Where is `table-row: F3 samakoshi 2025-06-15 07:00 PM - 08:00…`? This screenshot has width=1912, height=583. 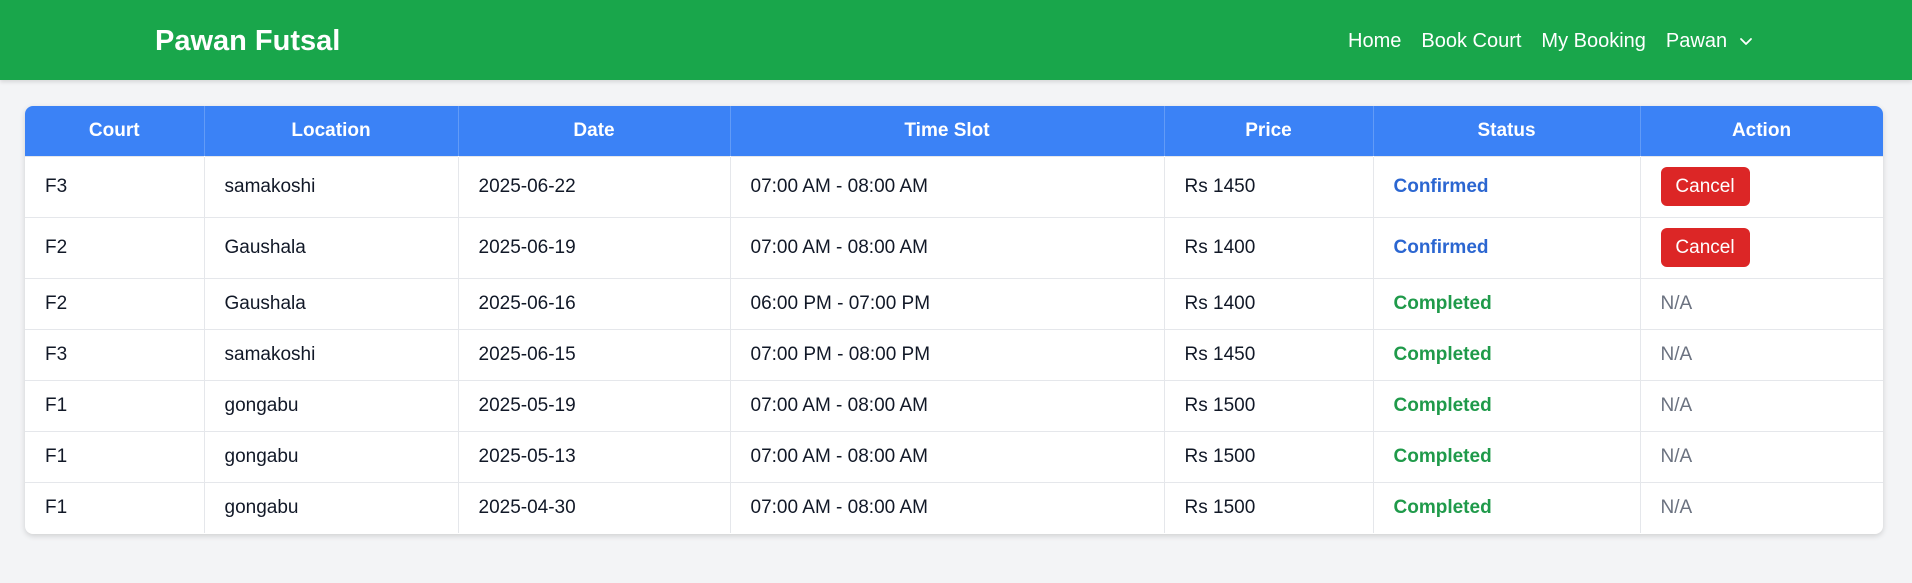
table-row: F3 samakoshi 2025-06-15 07:00 PM - 08:00… is located at coordinates (954, 354).